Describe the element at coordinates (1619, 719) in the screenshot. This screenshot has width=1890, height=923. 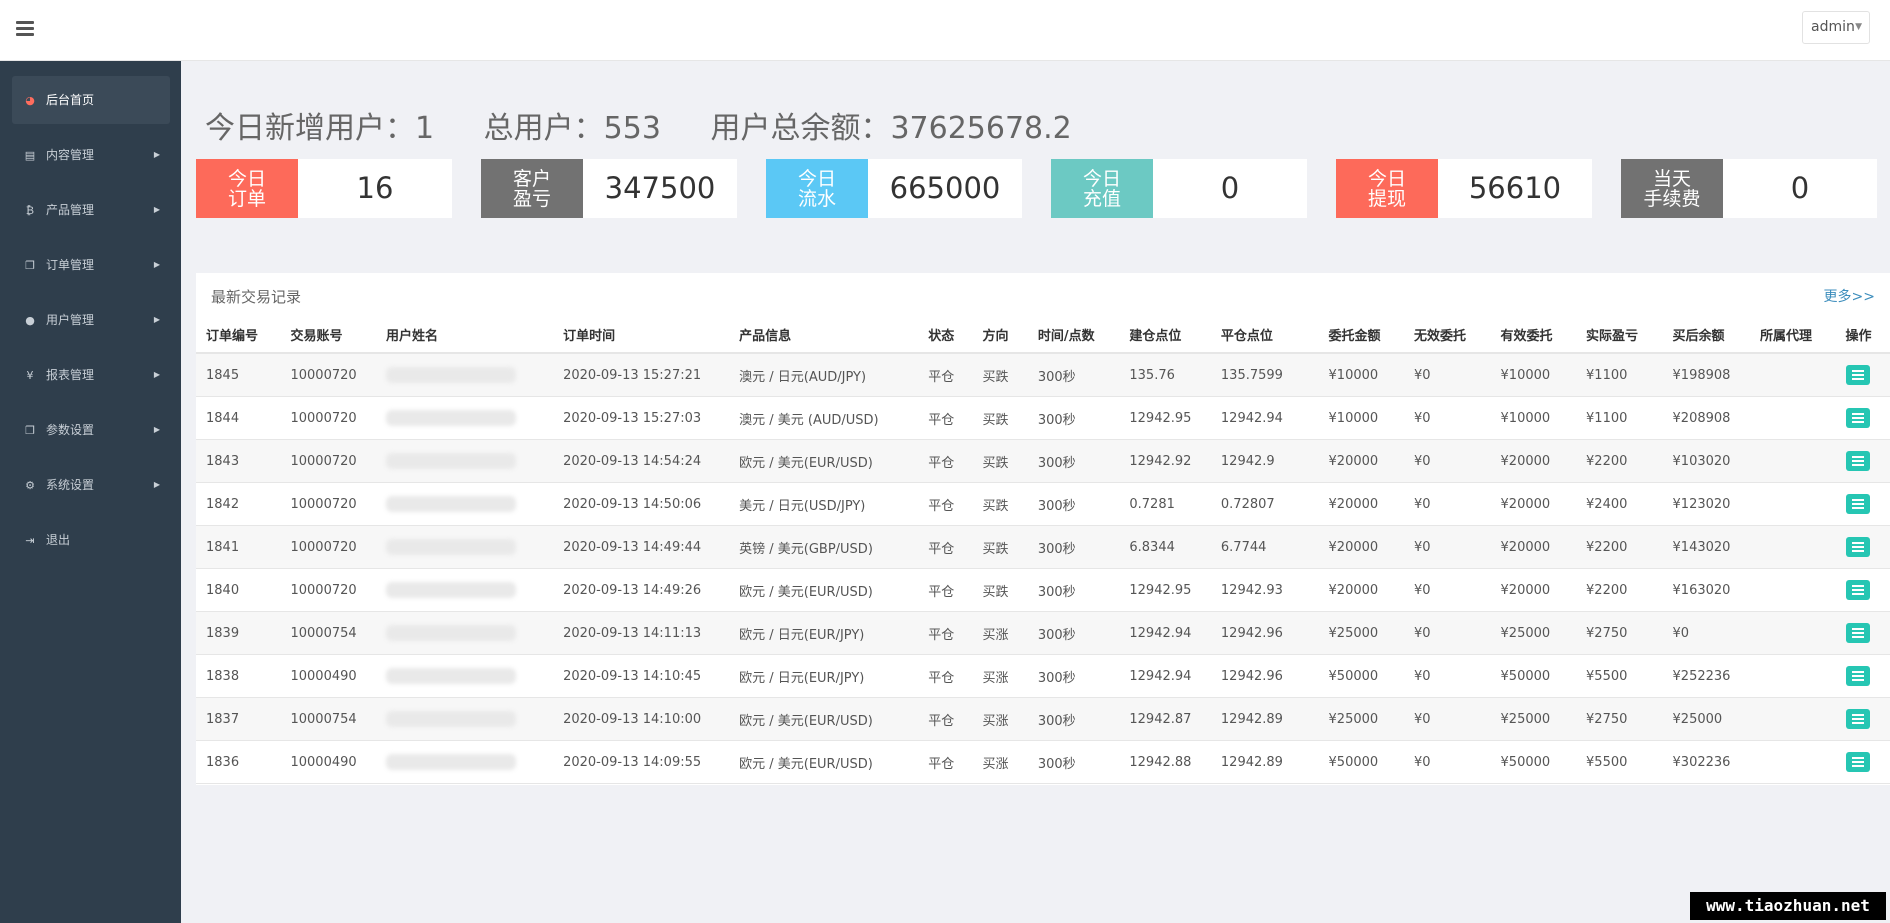
I see `cell-pnl: ¥2750` at that location.